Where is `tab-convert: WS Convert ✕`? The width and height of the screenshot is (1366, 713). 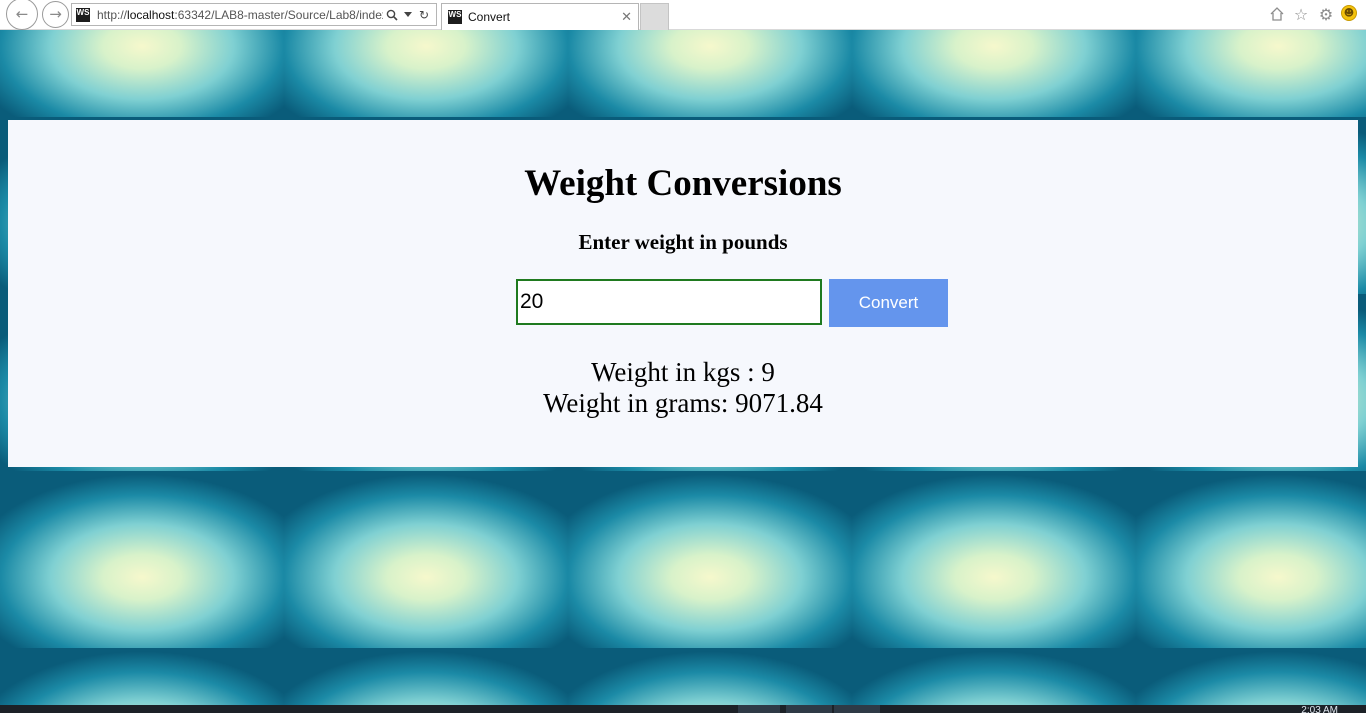 tab-convert: WS Convert ✕ is located at coordinates (540, 16).